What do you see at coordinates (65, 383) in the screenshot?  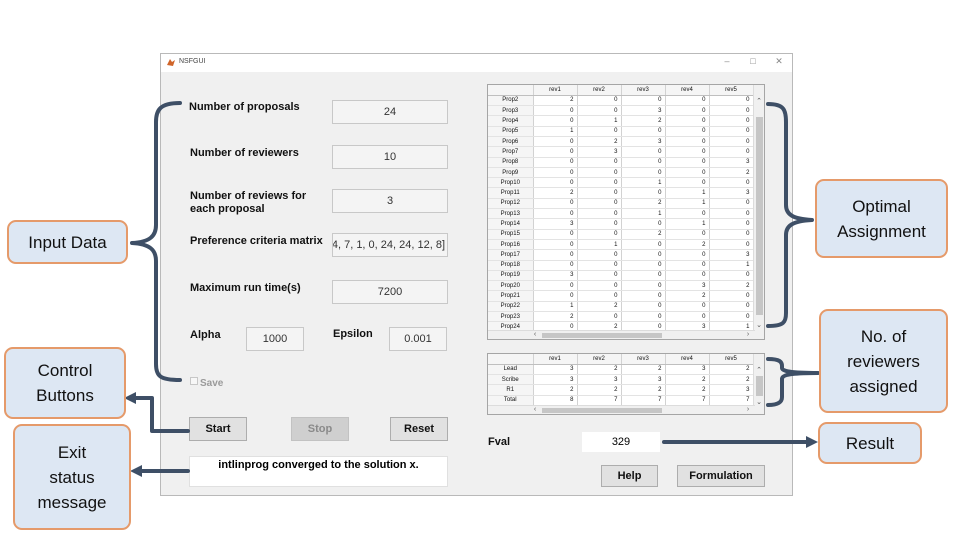 I see `control-buttons-callout: Control Buttons` at bounding box center [65, 383].